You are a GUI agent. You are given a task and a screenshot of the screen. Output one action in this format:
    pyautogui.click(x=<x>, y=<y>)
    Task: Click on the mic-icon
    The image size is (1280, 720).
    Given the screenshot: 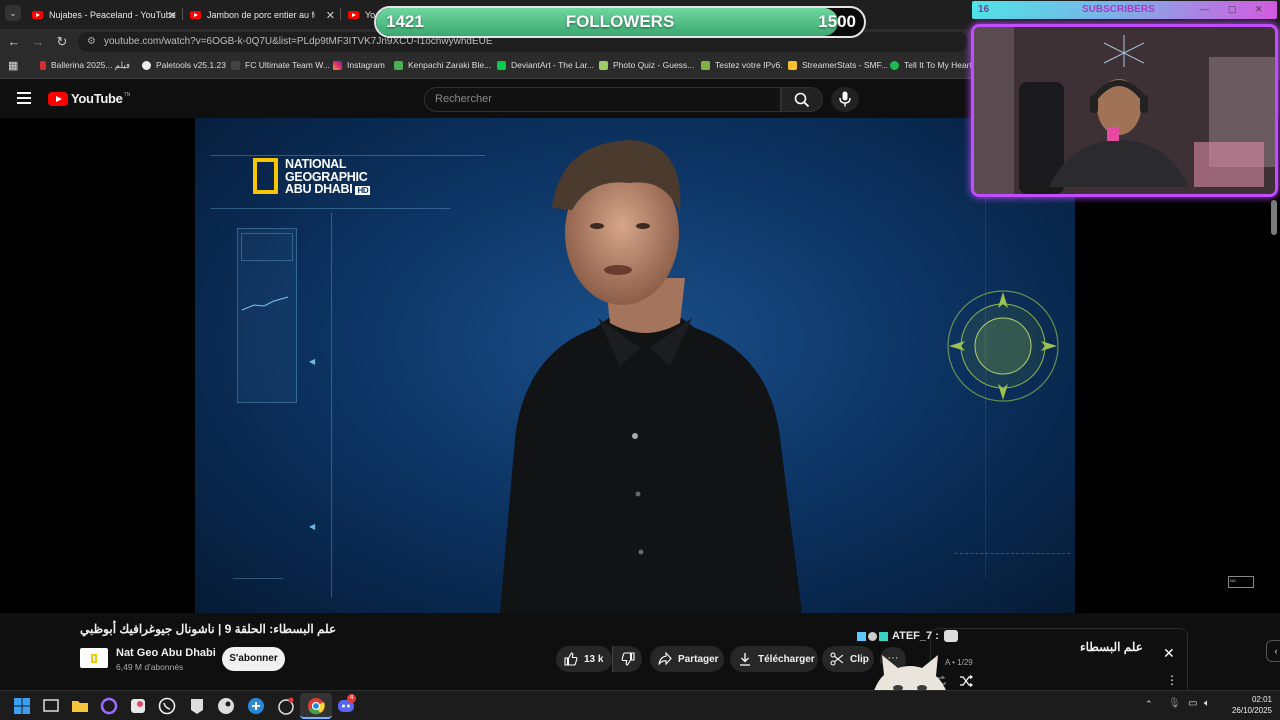 What is the action you would take?
    pyautogui.click(x=845, y=99)
    